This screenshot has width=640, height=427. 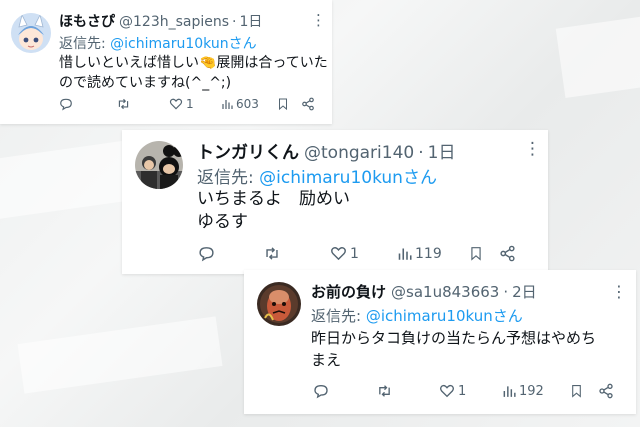 What do you see at coordinates (524, 291) in the screenshot?
I see `timestamp: 2日` at bounding box center [524, 291].